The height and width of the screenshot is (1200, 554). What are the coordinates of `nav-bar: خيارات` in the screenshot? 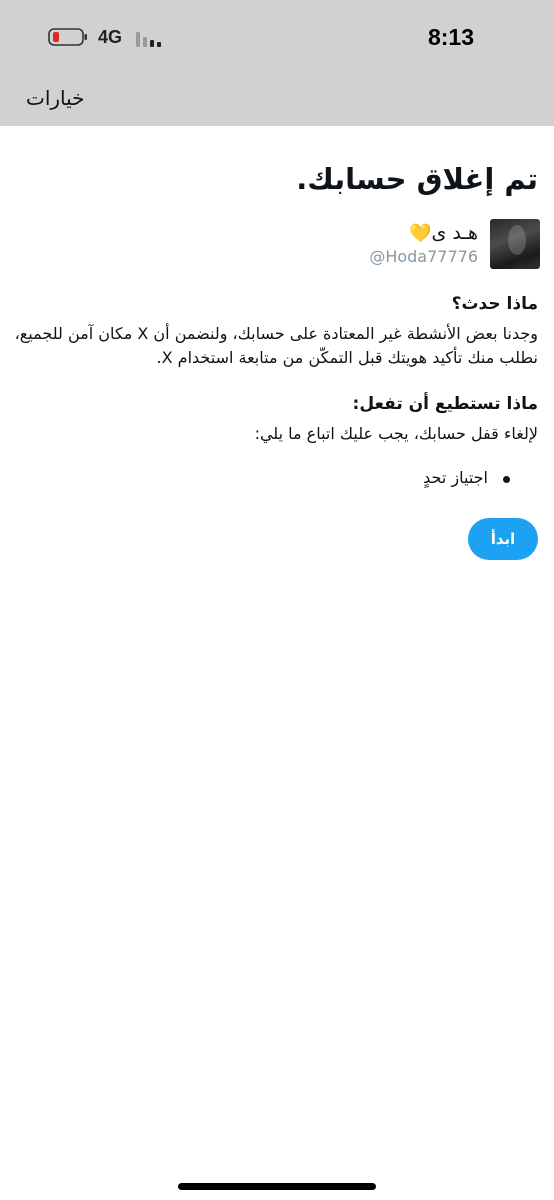 It's located at (277, 102).